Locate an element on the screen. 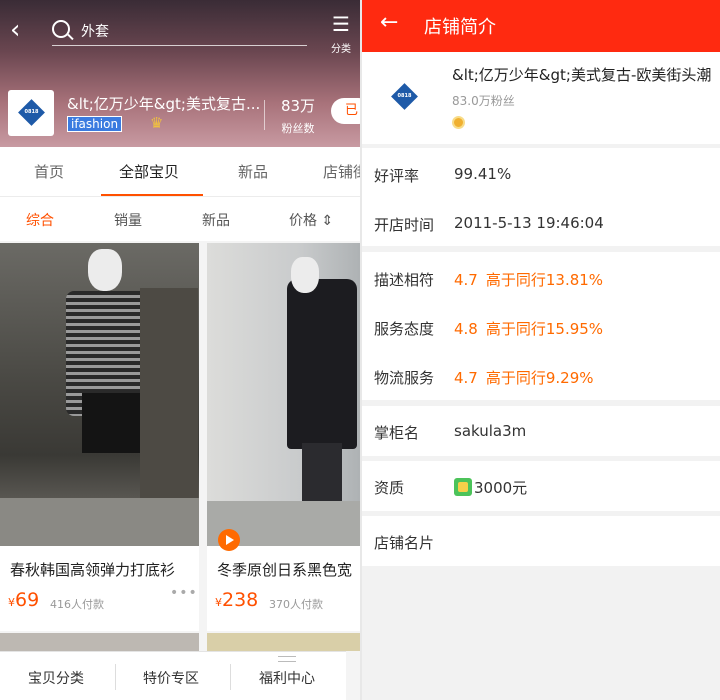  shop-card-label: 店铺名片 is located at coordinates (404, 543).